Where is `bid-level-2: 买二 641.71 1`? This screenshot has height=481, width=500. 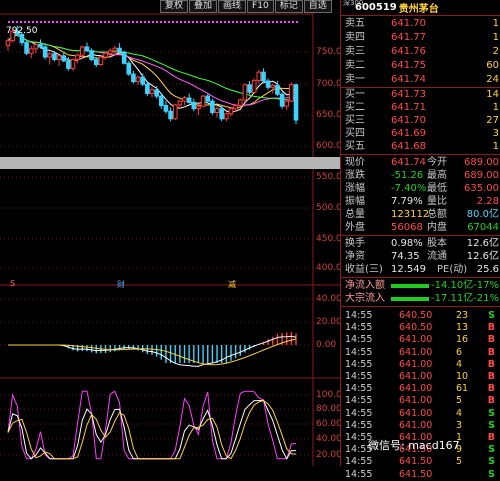 bid-level-2: 买二 641.71 1 is located at coordinates (420, 107).